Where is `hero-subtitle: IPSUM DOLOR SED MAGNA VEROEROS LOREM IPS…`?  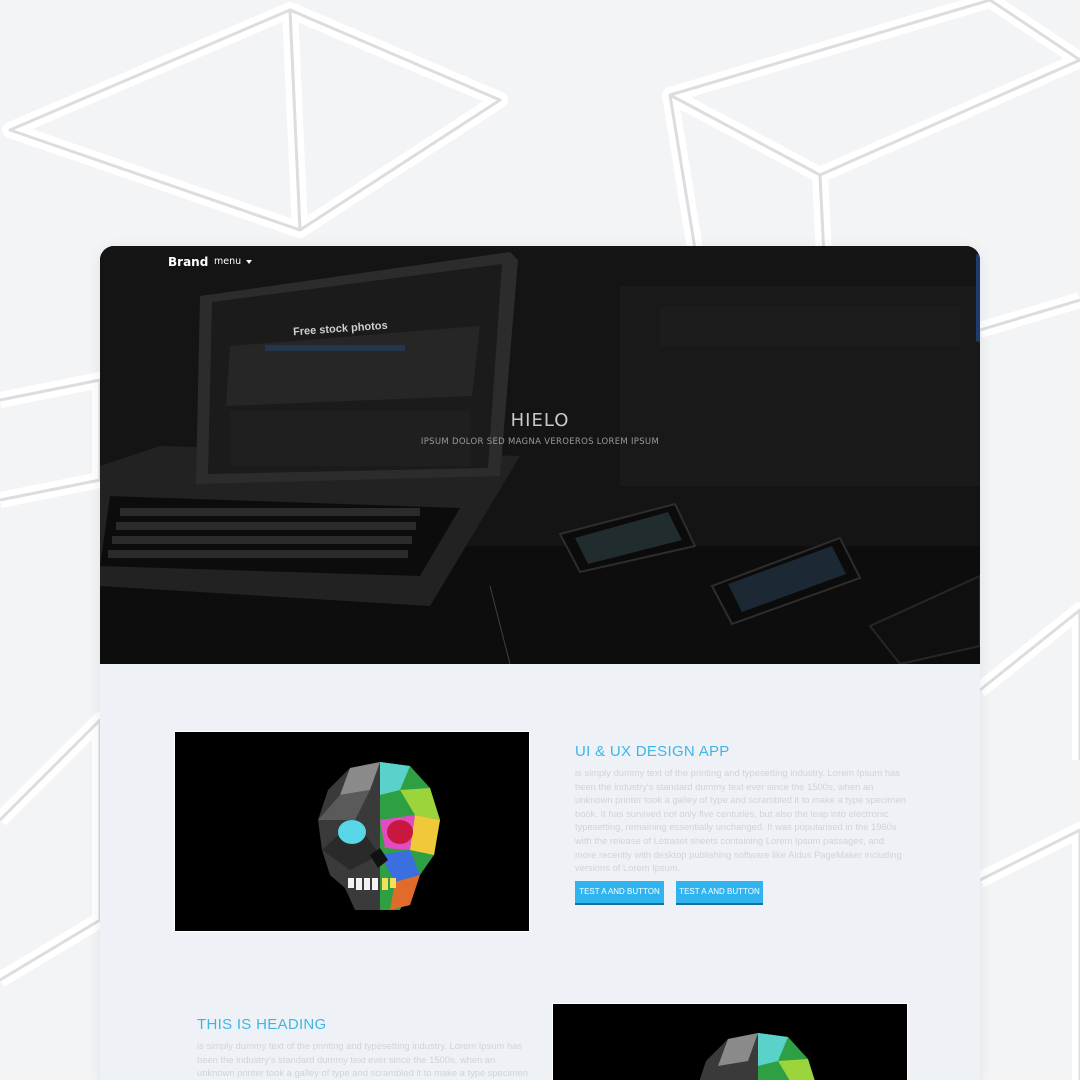
hero-subtitle: IPSUM DOLOR SED MAGNA VEROEROS LOREM IPS… is located at coordinates (540, 442).